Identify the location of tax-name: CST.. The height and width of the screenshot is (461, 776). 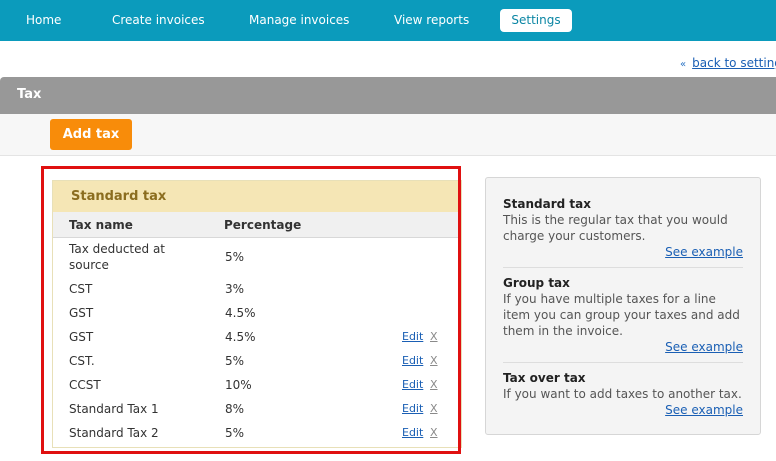
(82, 361).